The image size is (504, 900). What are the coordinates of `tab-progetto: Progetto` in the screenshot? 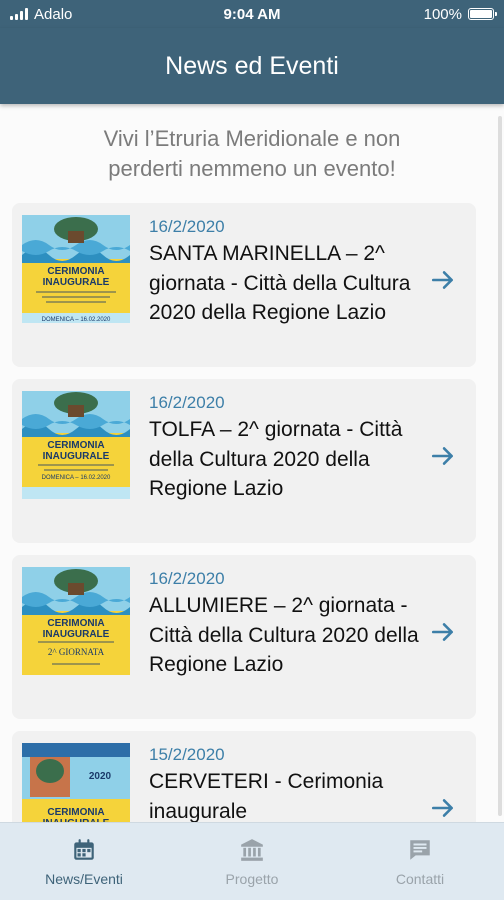 It's located at (252, 861).